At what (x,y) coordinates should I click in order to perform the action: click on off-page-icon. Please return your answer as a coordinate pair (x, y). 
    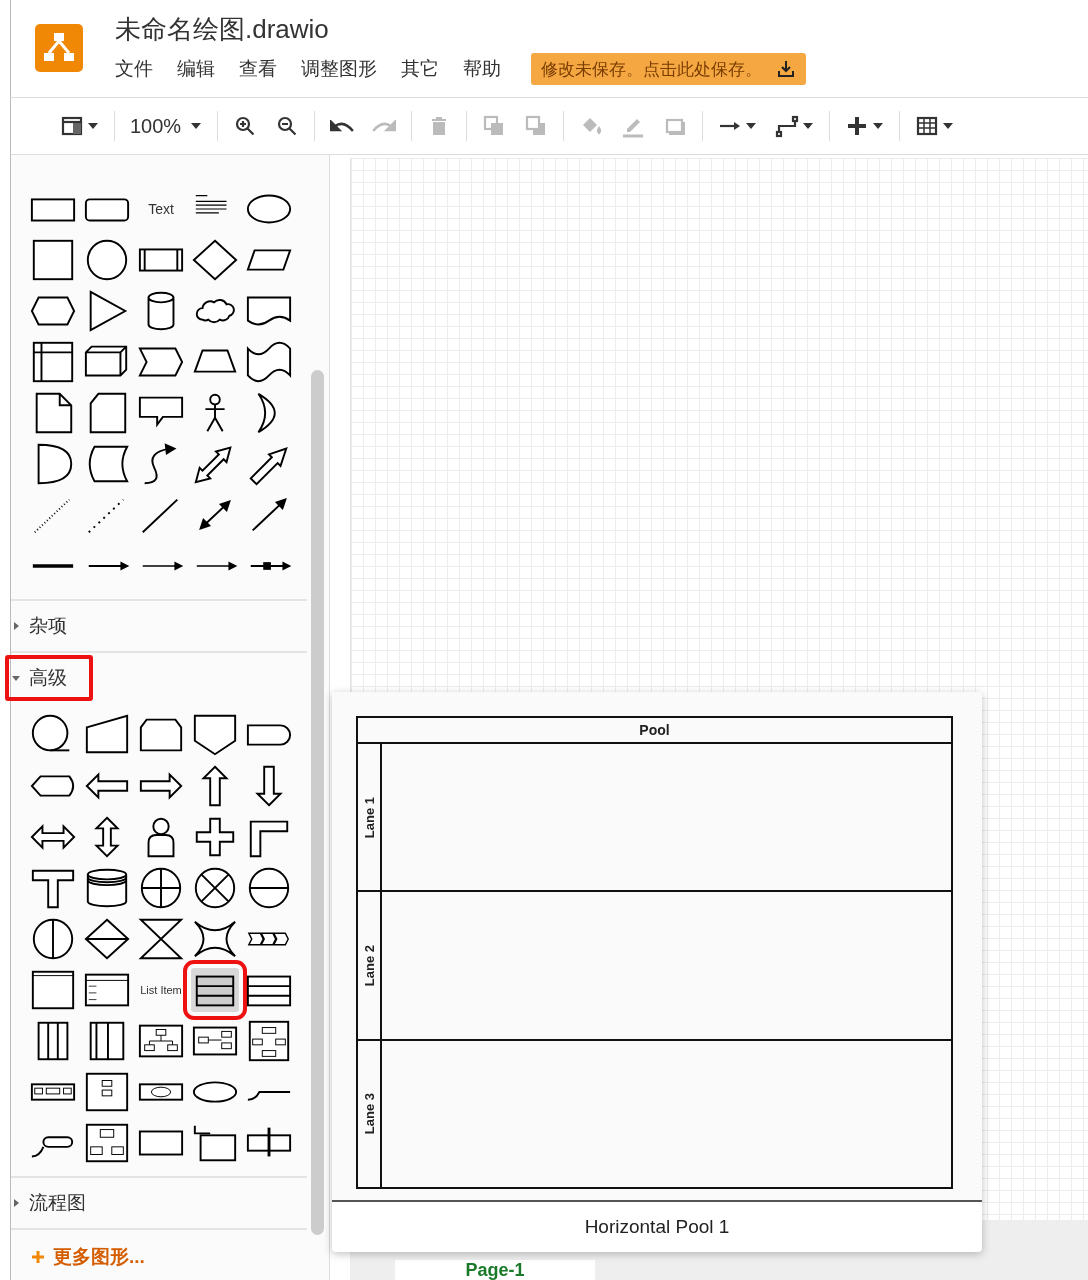
    Looking at the image, I should click on (215, 734).